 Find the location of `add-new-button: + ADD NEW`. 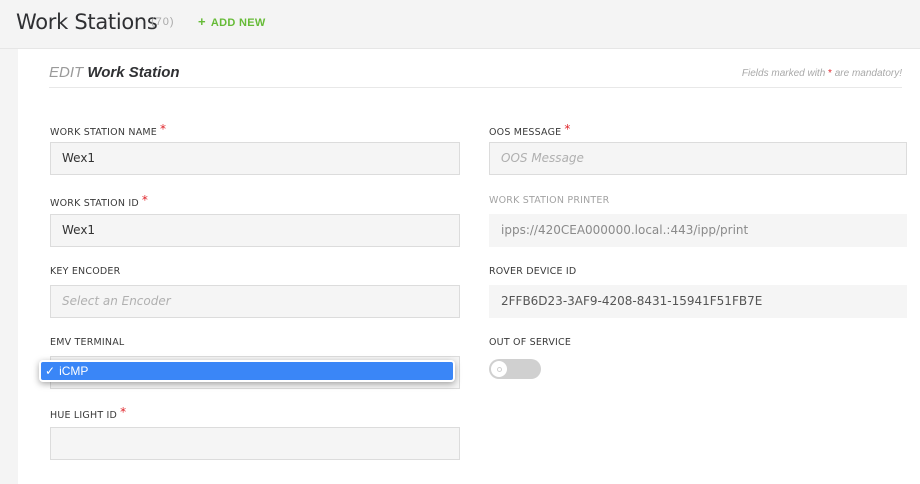

add-new-button: + ADD NEW is located at coordinates (232, 21).